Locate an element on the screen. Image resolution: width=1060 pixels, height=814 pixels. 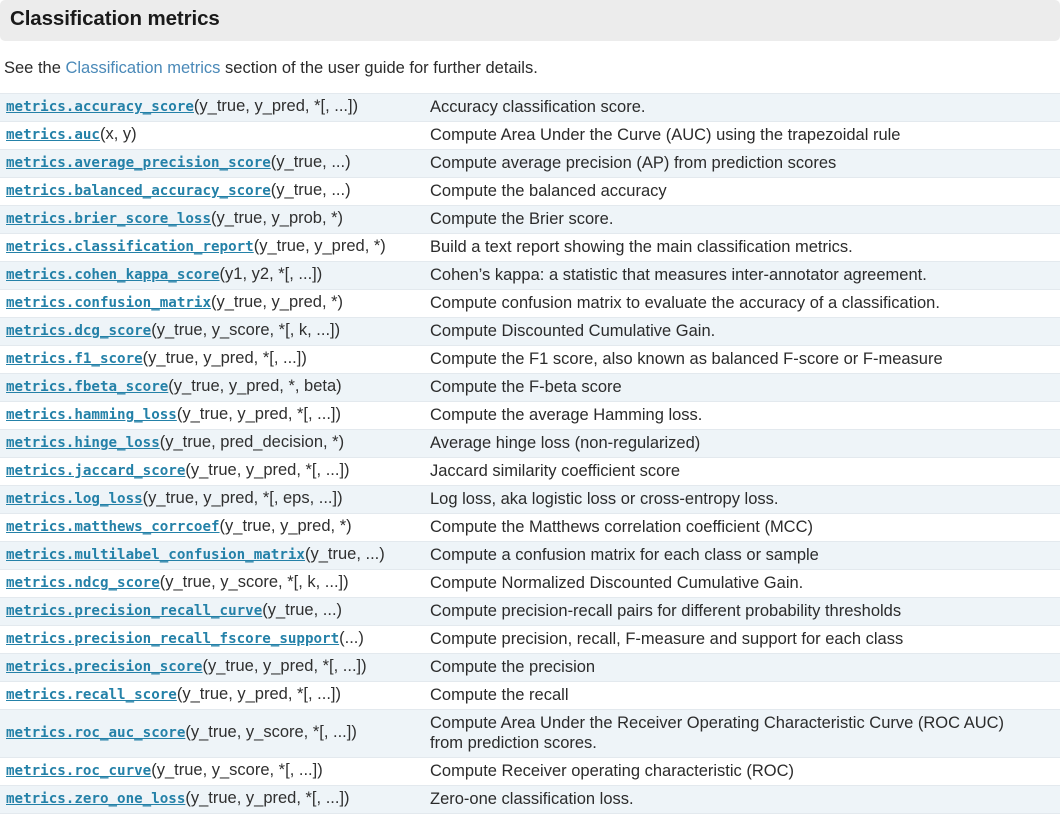
description-text: Compute the average Hamming loss. is located at coordinates (566, 415).